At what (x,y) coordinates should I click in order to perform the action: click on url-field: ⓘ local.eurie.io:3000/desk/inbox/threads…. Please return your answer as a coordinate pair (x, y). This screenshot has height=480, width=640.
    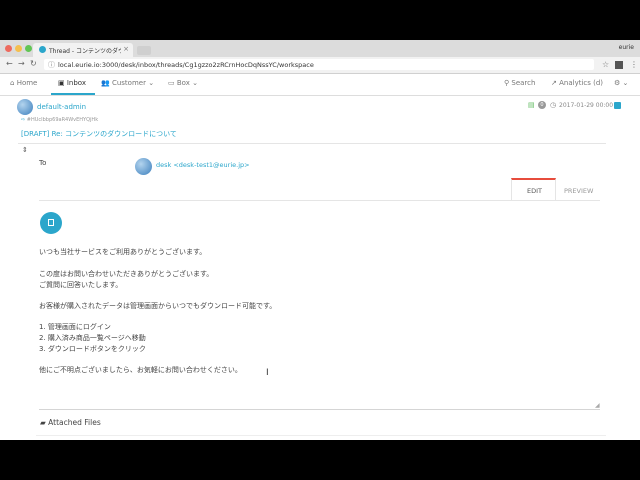
    Looking at the image, I should click on (319, 64).